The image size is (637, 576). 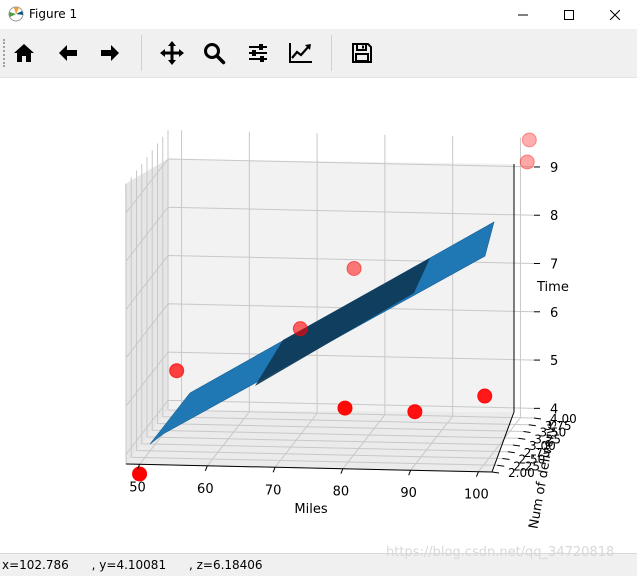 I want to click on floppy-disk-icon, so click(x=362, y=53).